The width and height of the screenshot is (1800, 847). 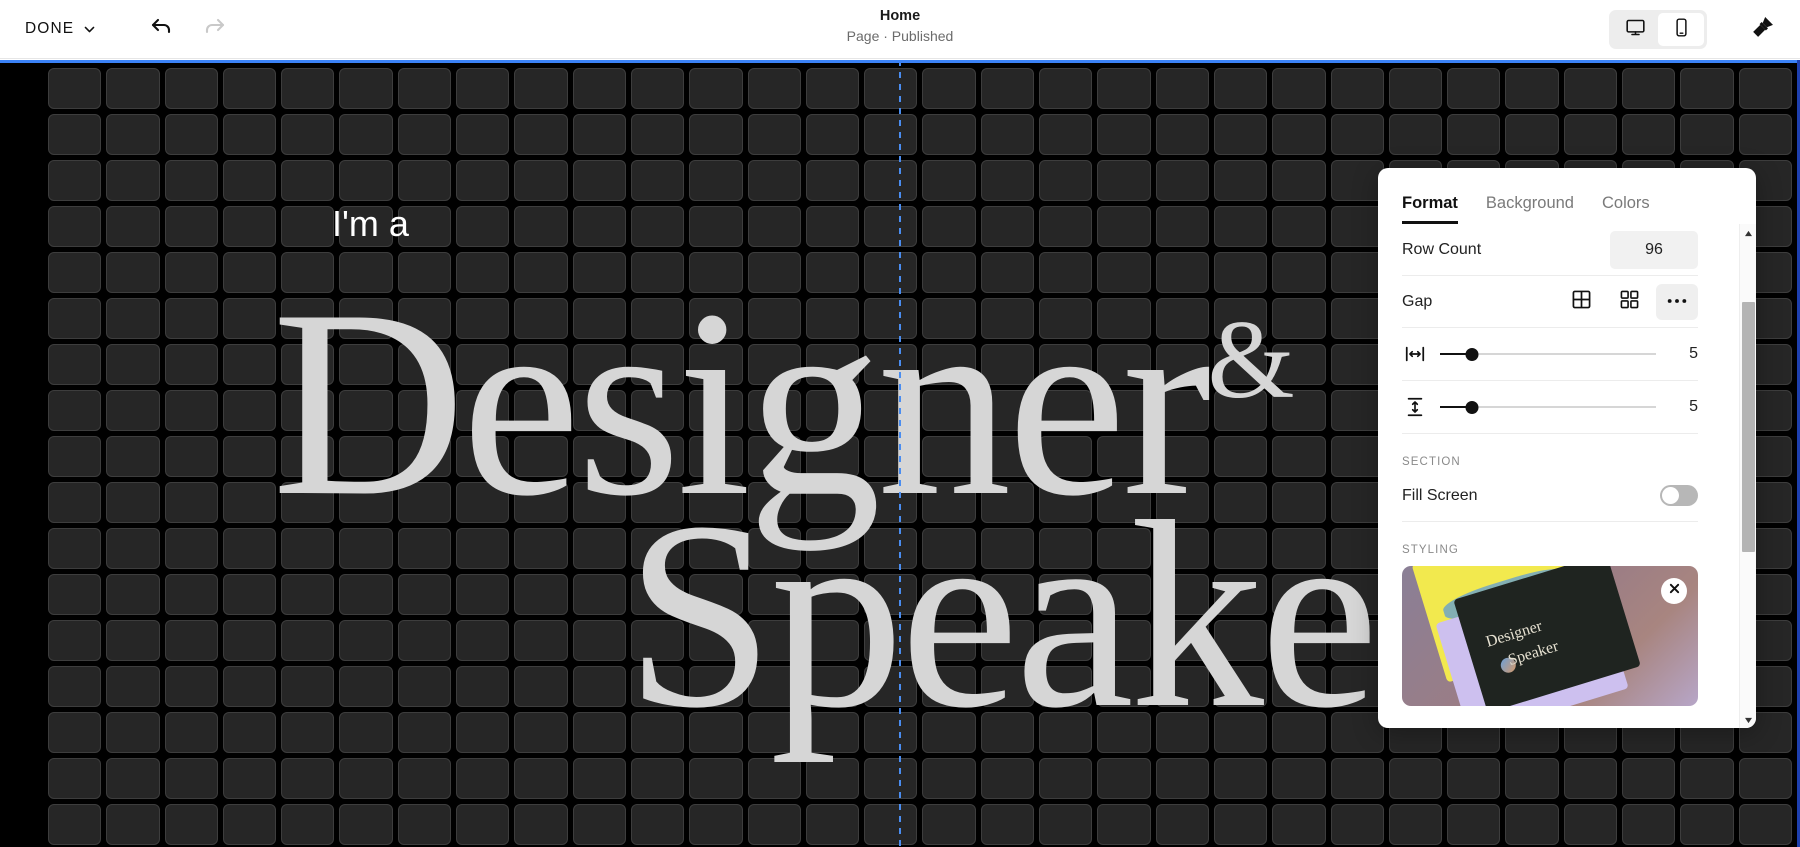 What do you see at coordinates (162, 29) in the screenshot?
I see `undo-button` at bounding box center [162, 29].